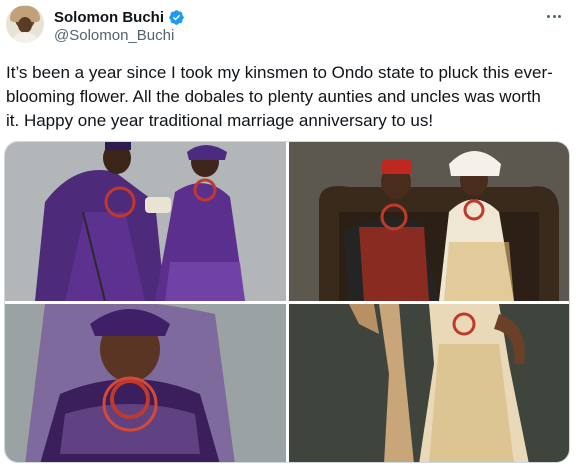 The width and height of the screenshot is (577, 469). Describe the element at coordinates (25, 24) in the screenshot. I see `avatar` at that location.